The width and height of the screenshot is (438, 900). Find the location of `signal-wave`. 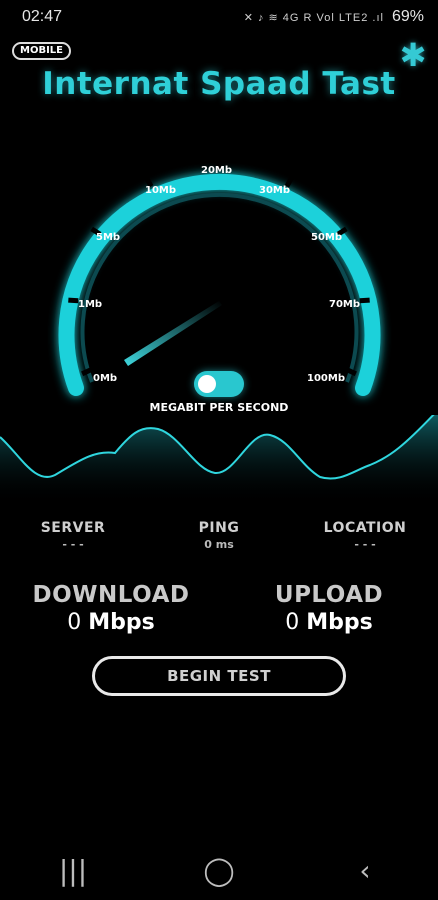

signal-wave is located at coordinates (219, 460).